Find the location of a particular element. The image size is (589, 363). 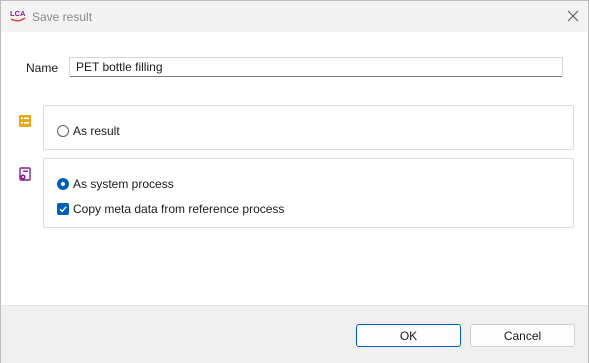

as-result-group: As result is located at coordinates (308, 127).